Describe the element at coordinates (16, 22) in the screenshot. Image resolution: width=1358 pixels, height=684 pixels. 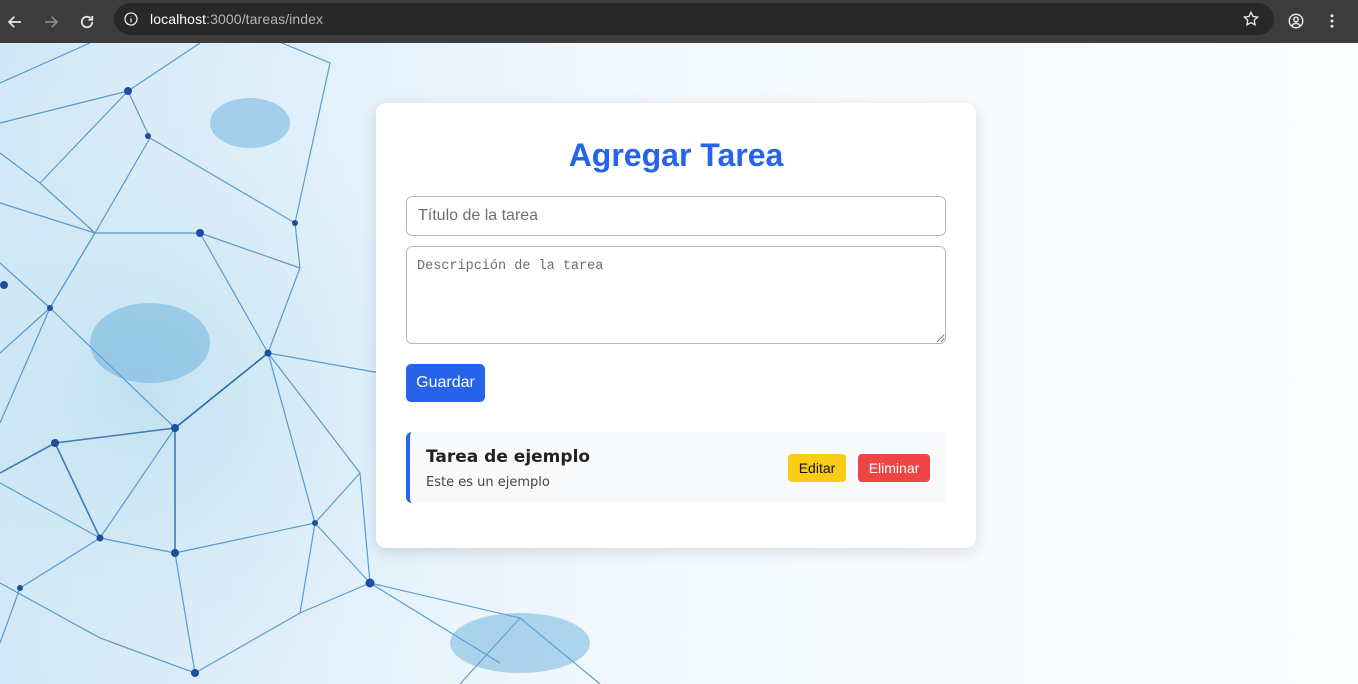
I see `back-icon` at that location.